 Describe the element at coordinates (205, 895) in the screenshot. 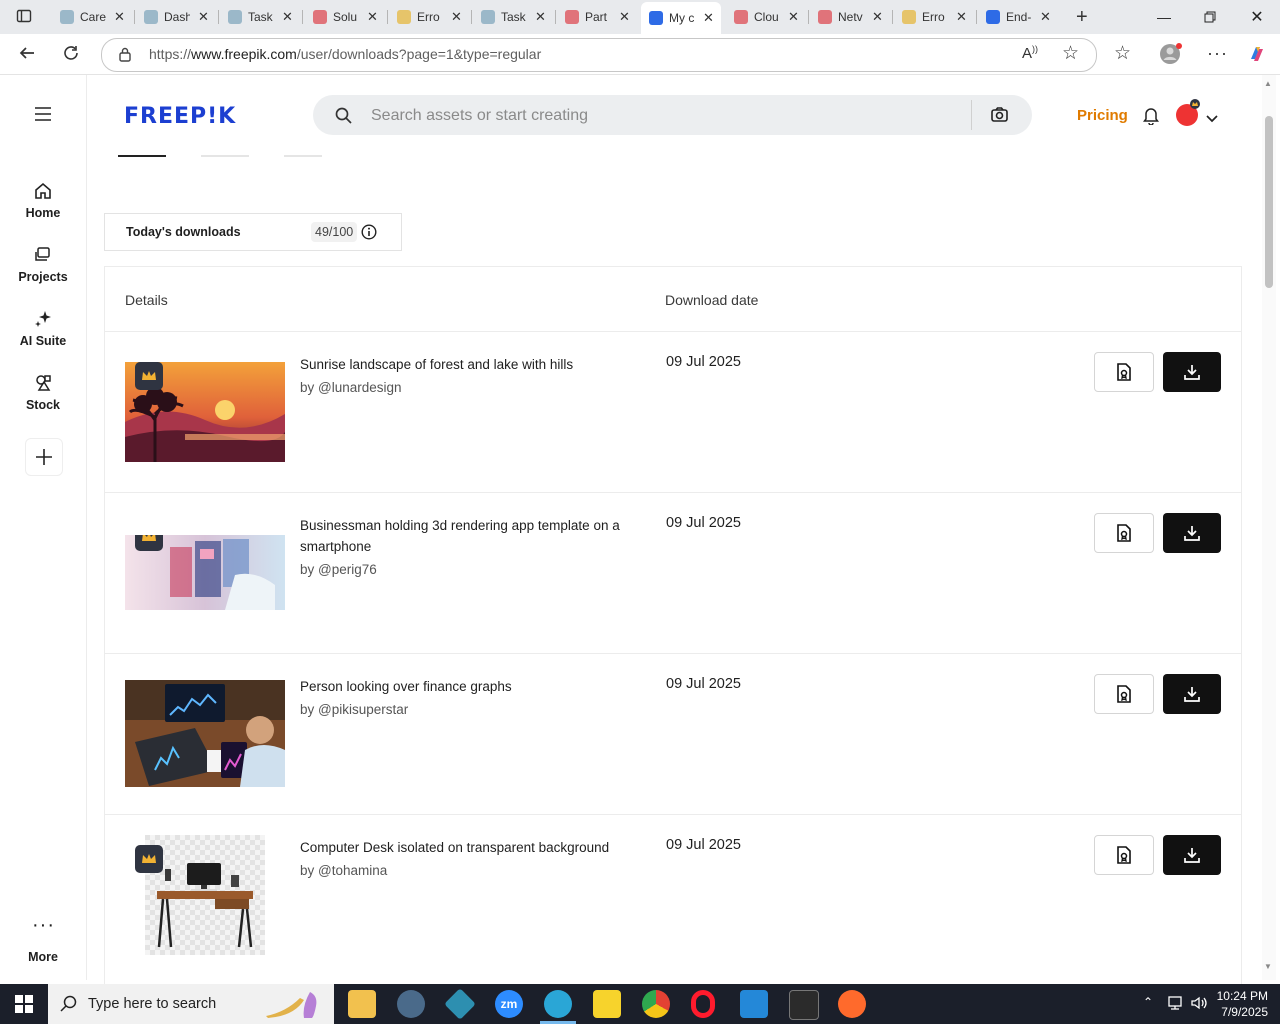

I see `thumbnail-computer-desk` at that location.